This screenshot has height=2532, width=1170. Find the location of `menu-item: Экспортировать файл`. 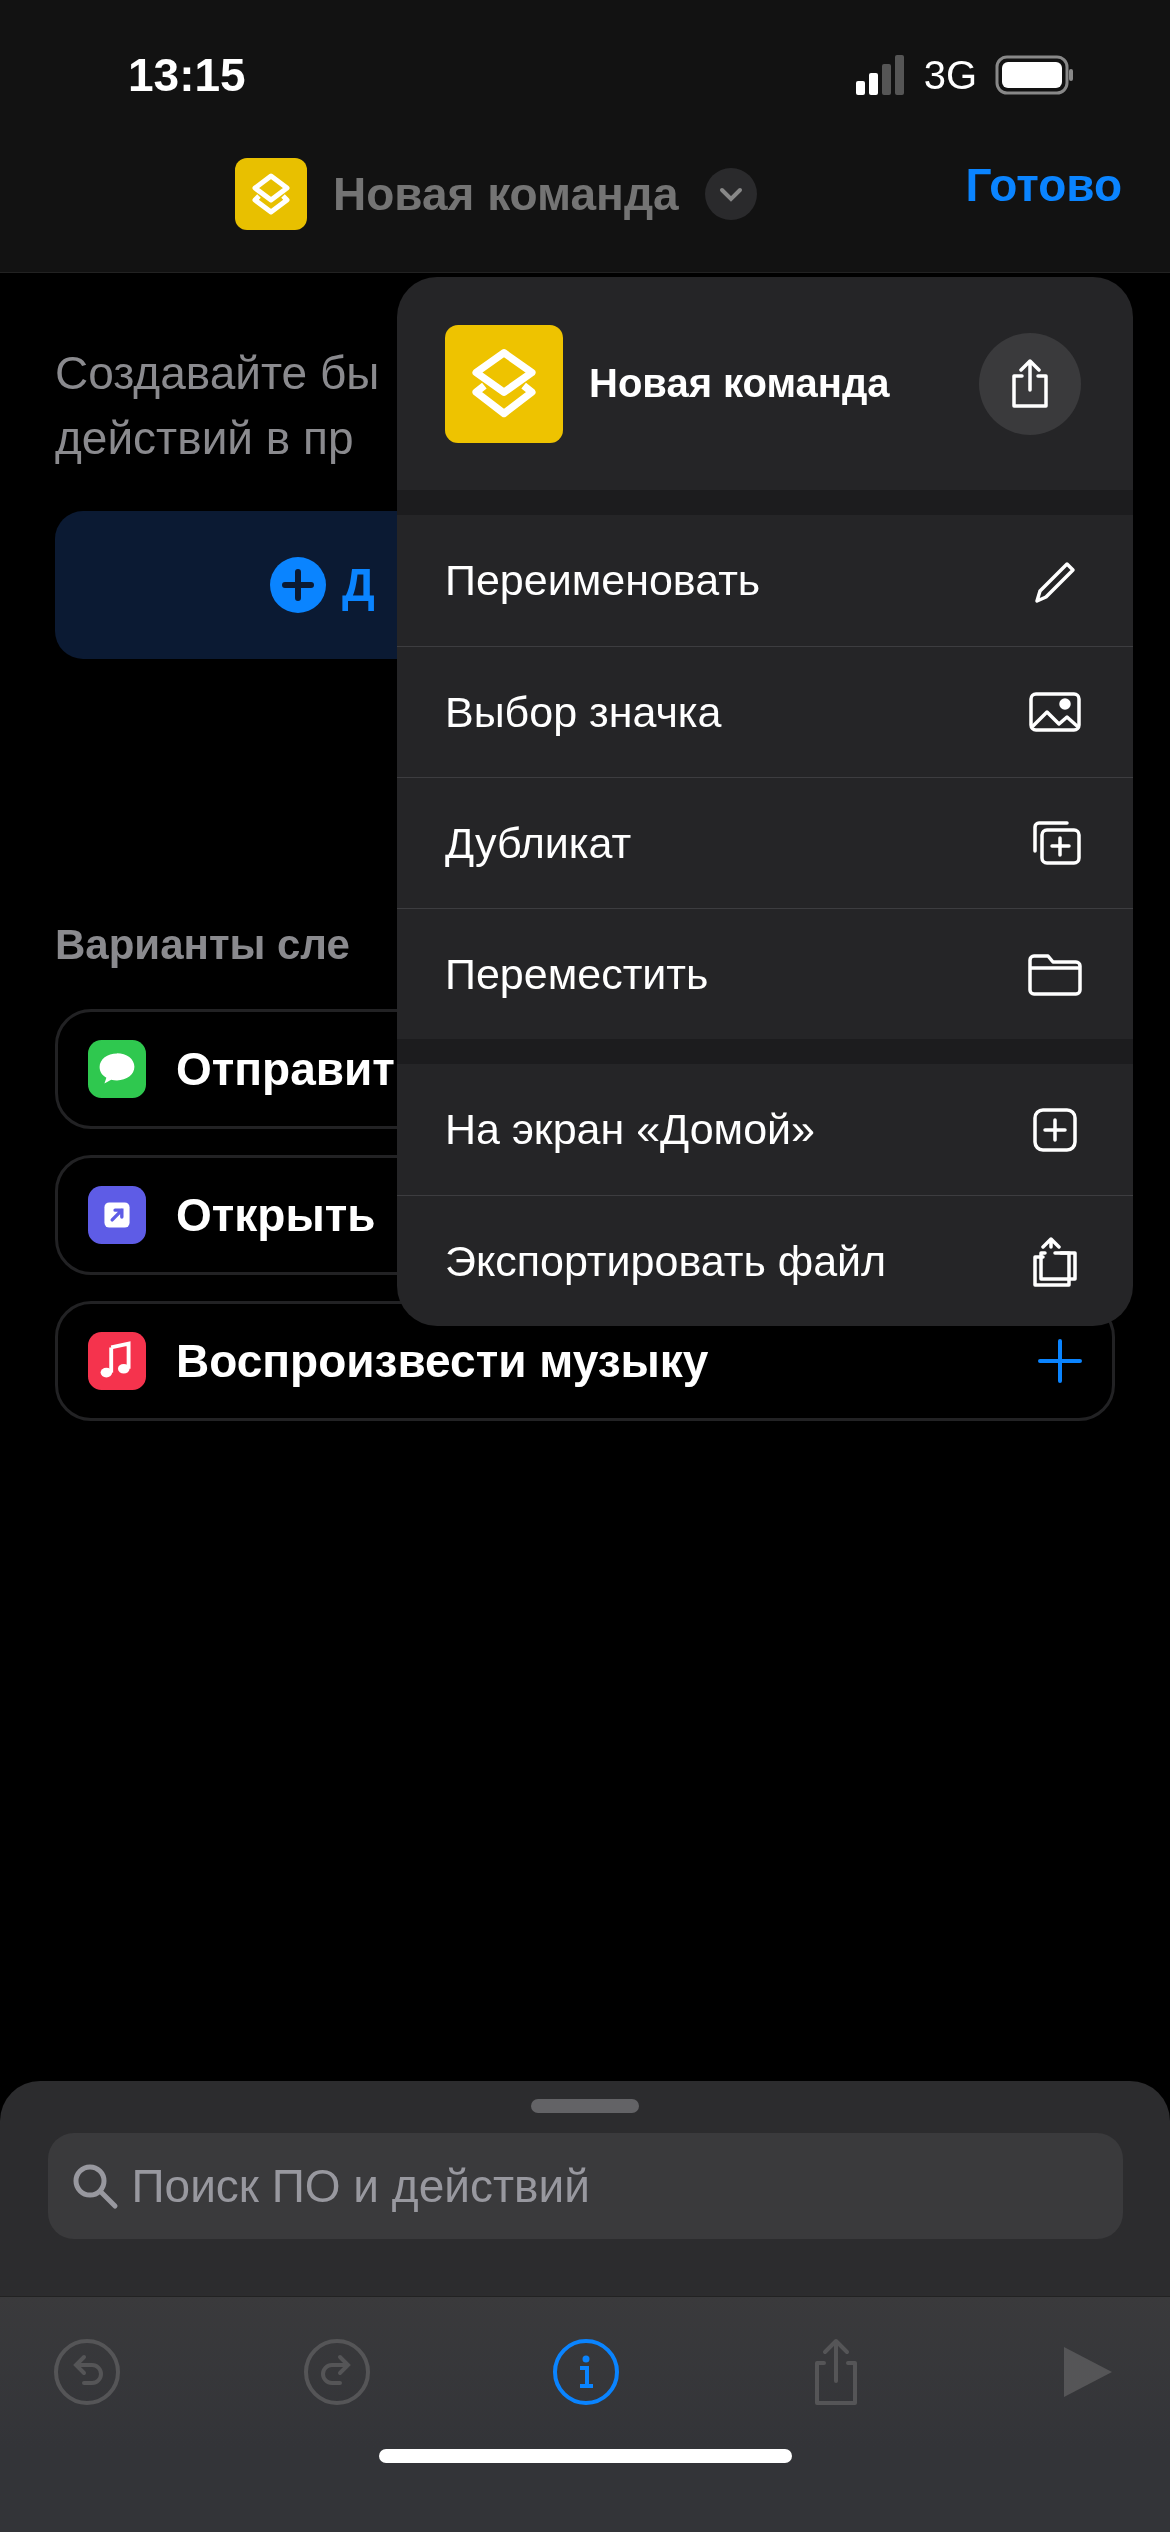

menu-item: Экспортировать файл is located at coordinates (765, 1260).